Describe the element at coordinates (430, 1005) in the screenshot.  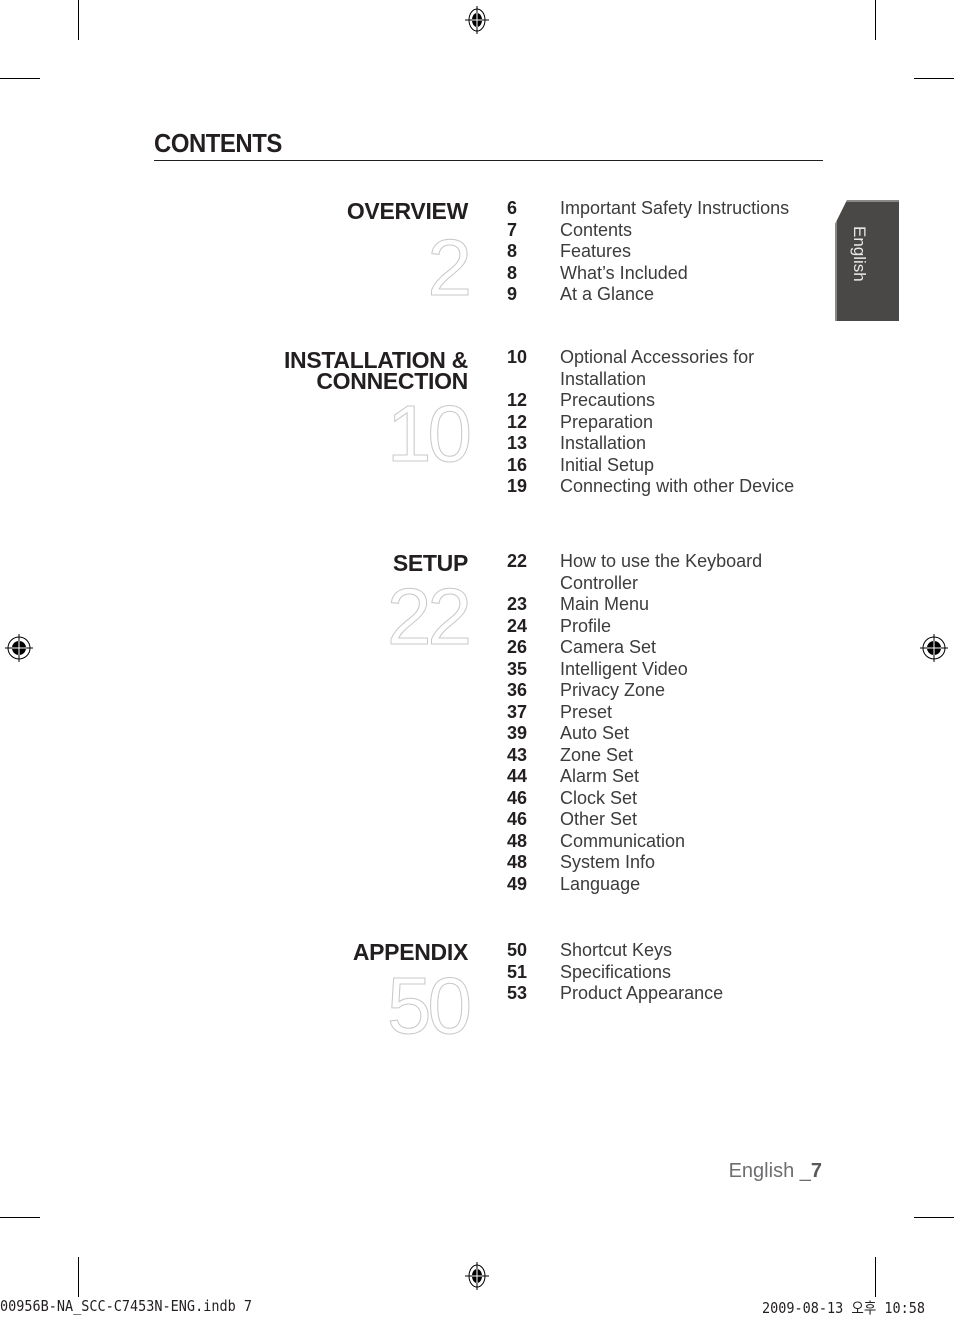
I see `section-start-page: 50` at that location.